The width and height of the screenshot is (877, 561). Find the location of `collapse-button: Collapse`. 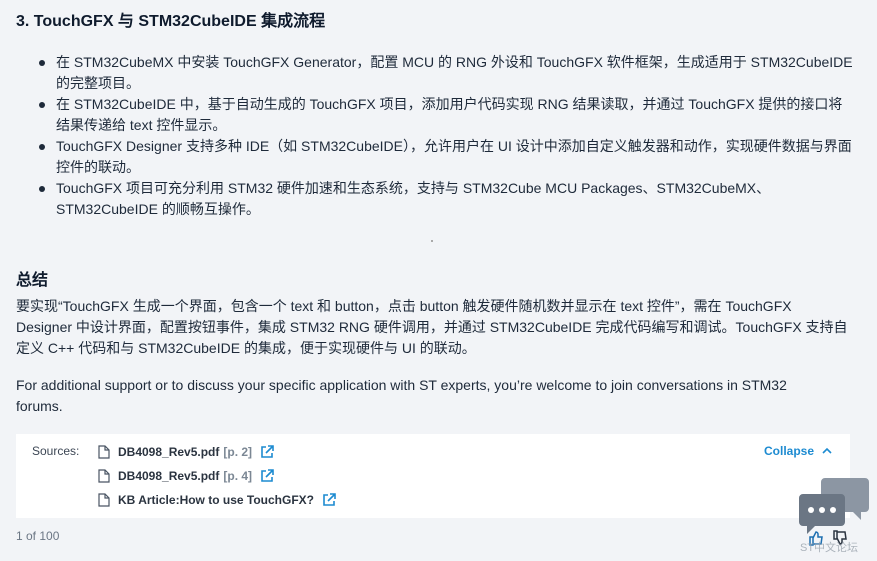

collapse-button: Collapse is located at coordinates (798, 451).